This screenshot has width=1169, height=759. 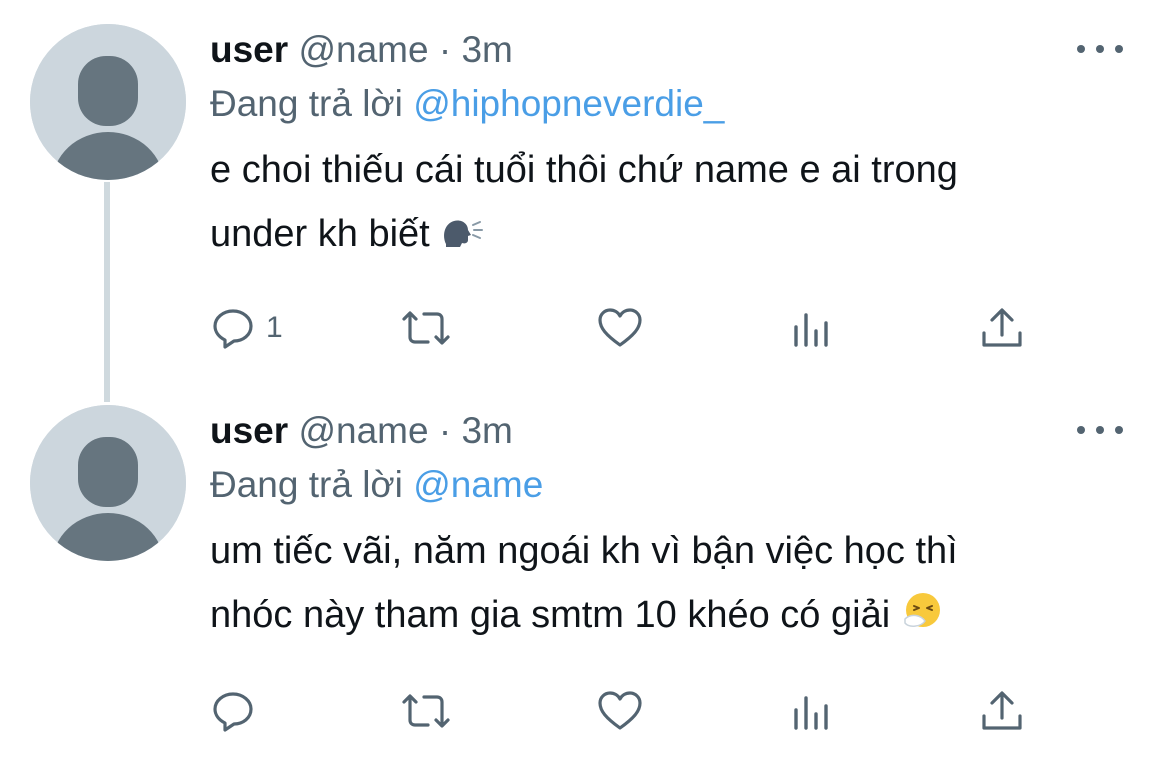 What do you see at coordinates (568, 103) in the screenshot?
I see `mention-link: @hiphopneverdie_` at bounding box center [568, 103].